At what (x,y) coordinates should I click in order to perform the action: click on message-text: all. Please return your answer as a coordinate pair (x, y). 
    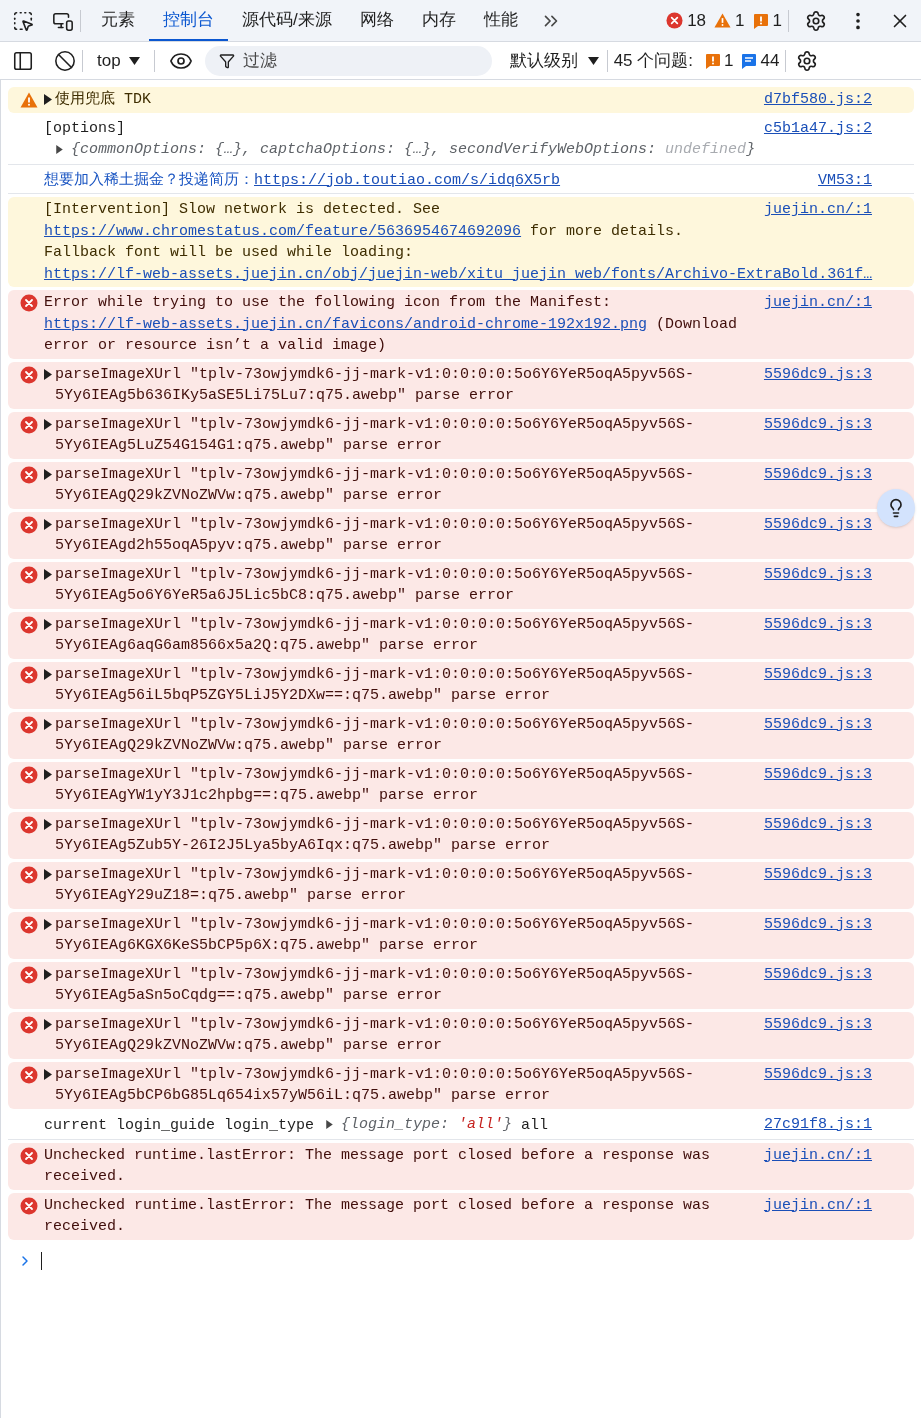
    Looking at the image, I should click on (534, 1125).